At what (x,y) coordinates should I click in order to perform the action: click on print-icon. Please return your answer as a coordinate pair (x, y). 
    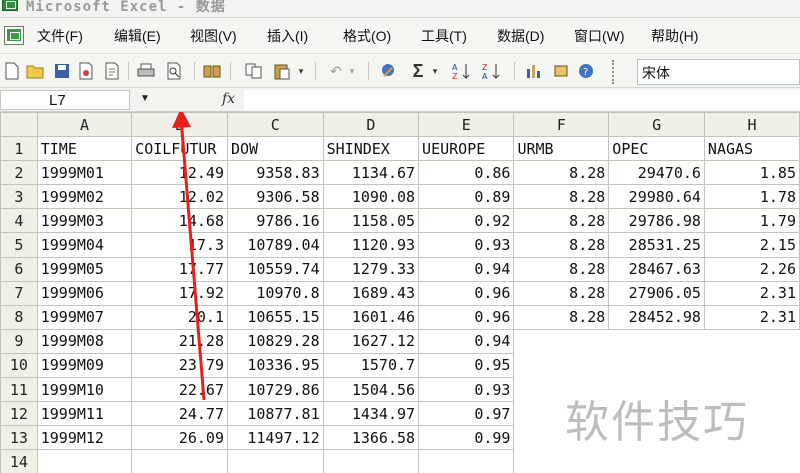
    Looking at the image, I should click on (146, 71).